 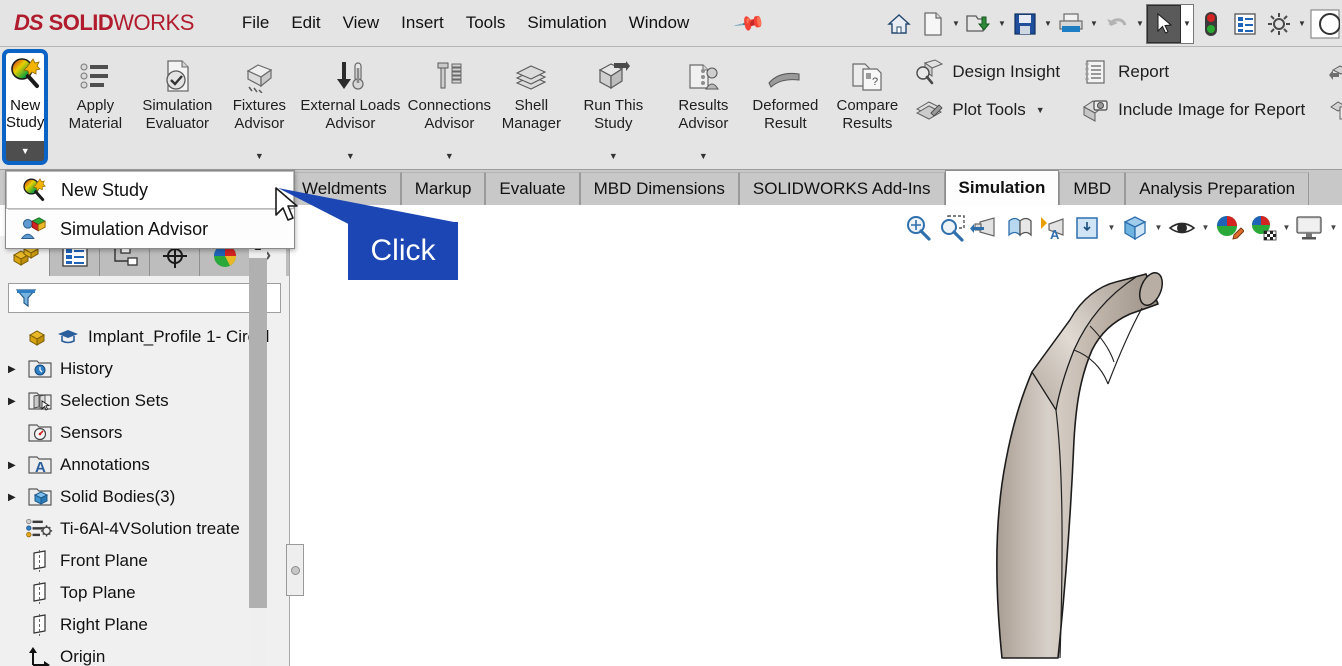 What do you see at coordinates (749, 23) in the screenshot?
I see `pin-icon: 📌` at bounding box center [749, 23].